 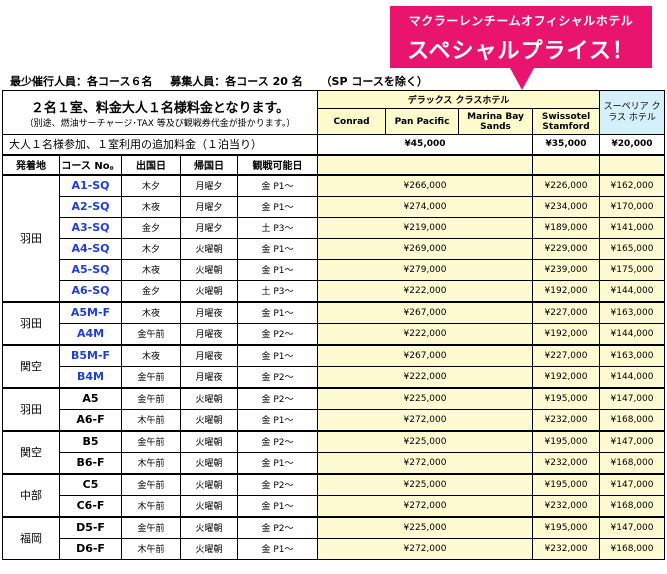 What do you see at coordinates (566, 227) in the screenshot?
I see `price-swissotel: ¥189,000` at bounding box center [566, 227].